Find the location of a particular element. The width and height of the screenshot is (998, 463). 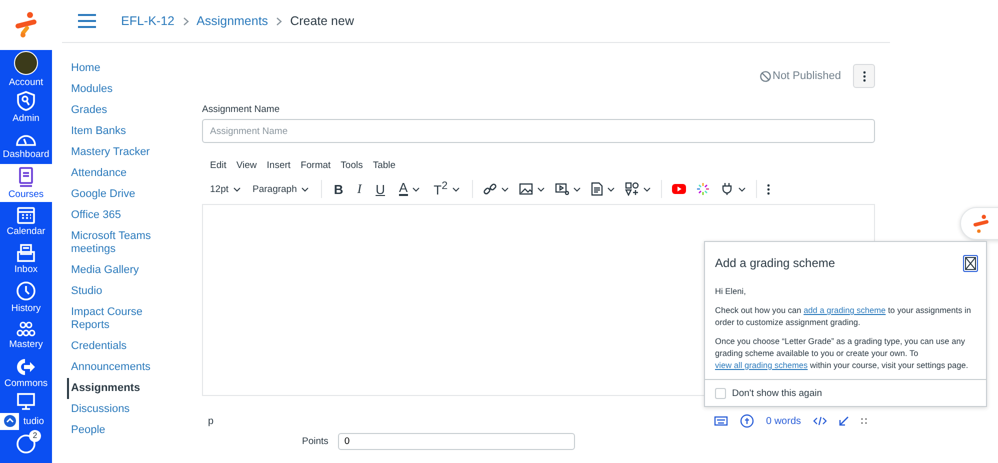

global-nav-item: Calendar is located at coordinates (26, 221).